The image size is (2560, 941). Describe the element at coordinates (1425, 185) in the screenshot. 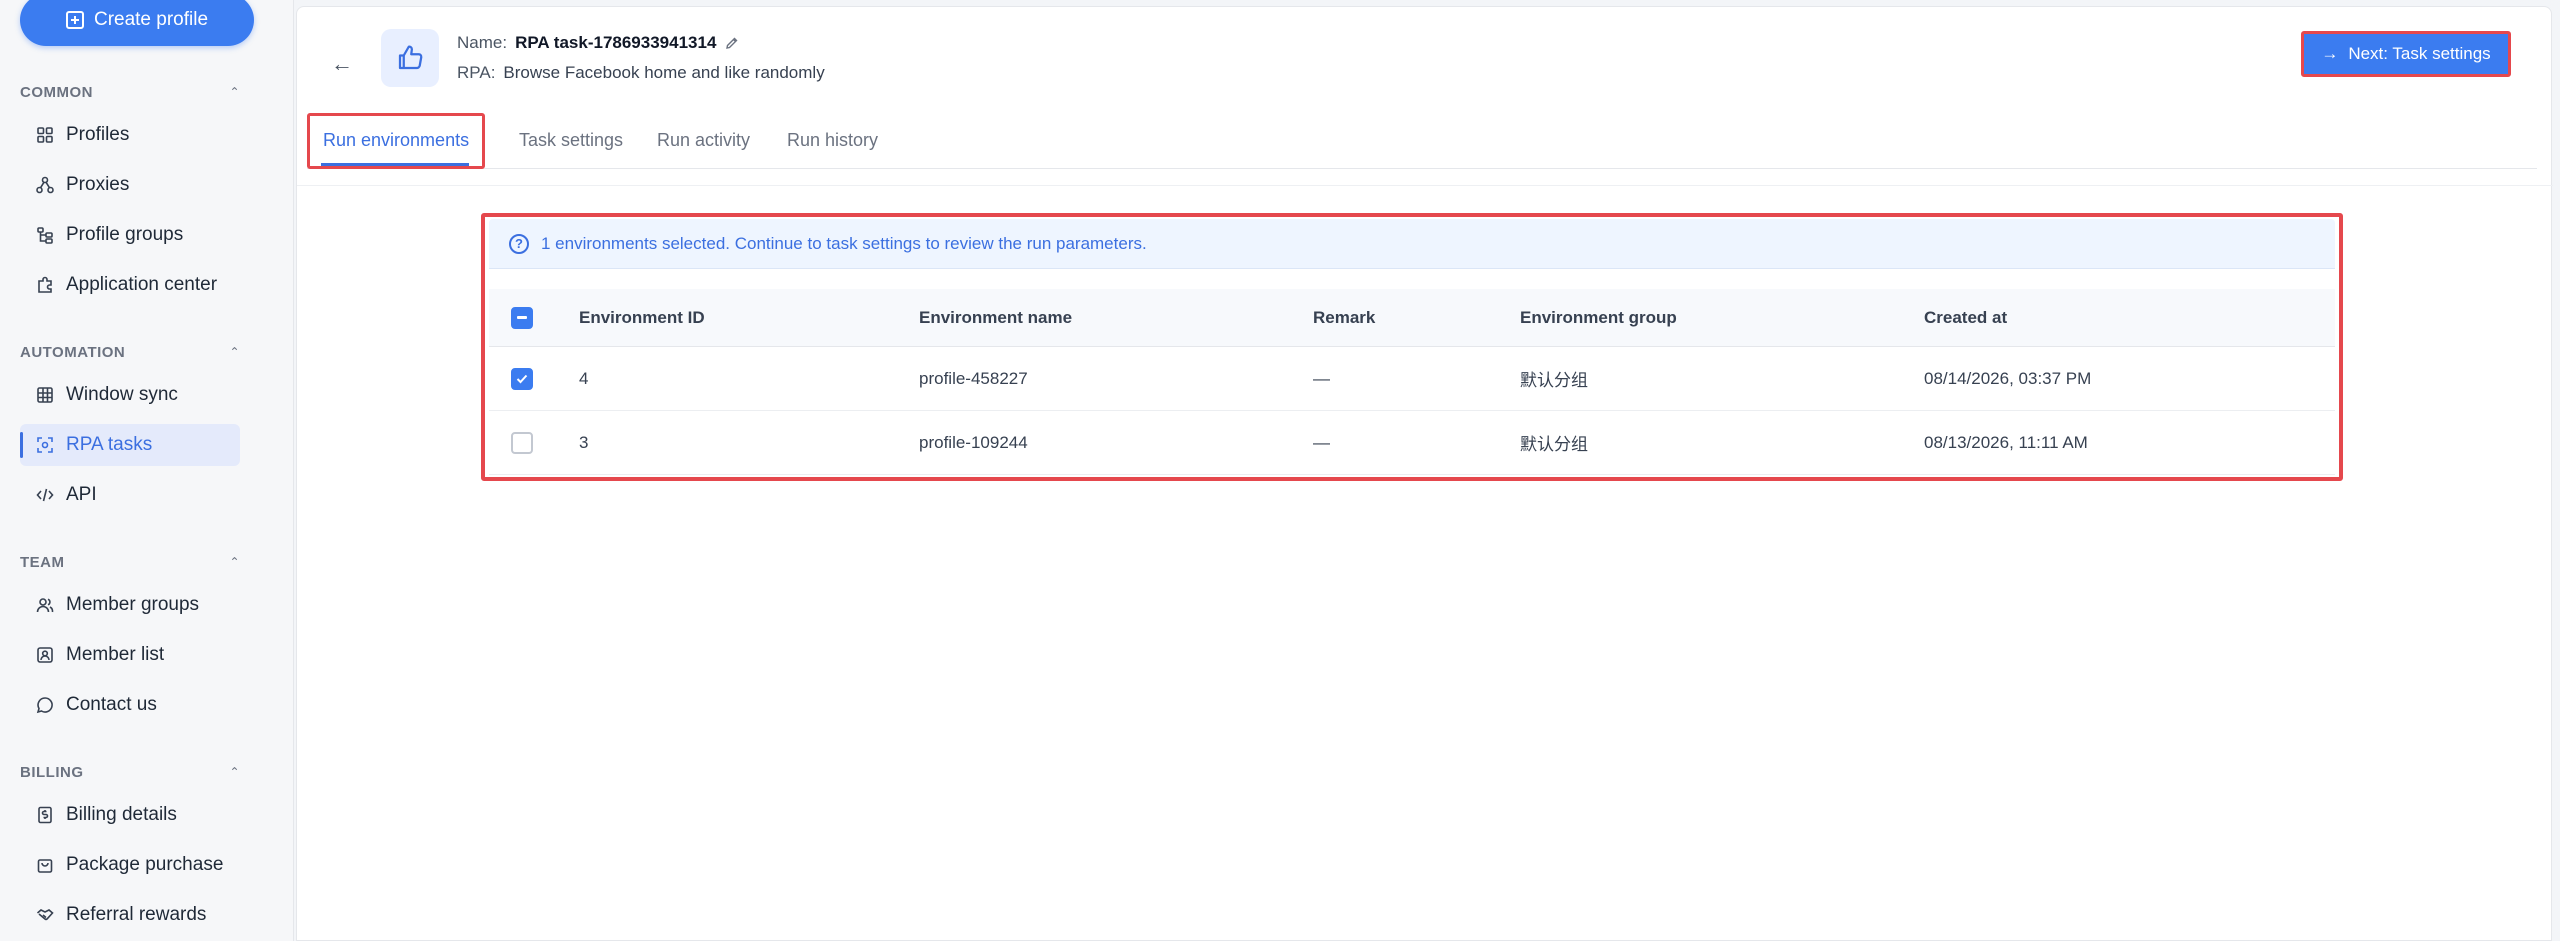

I see `content-divider` at that location.